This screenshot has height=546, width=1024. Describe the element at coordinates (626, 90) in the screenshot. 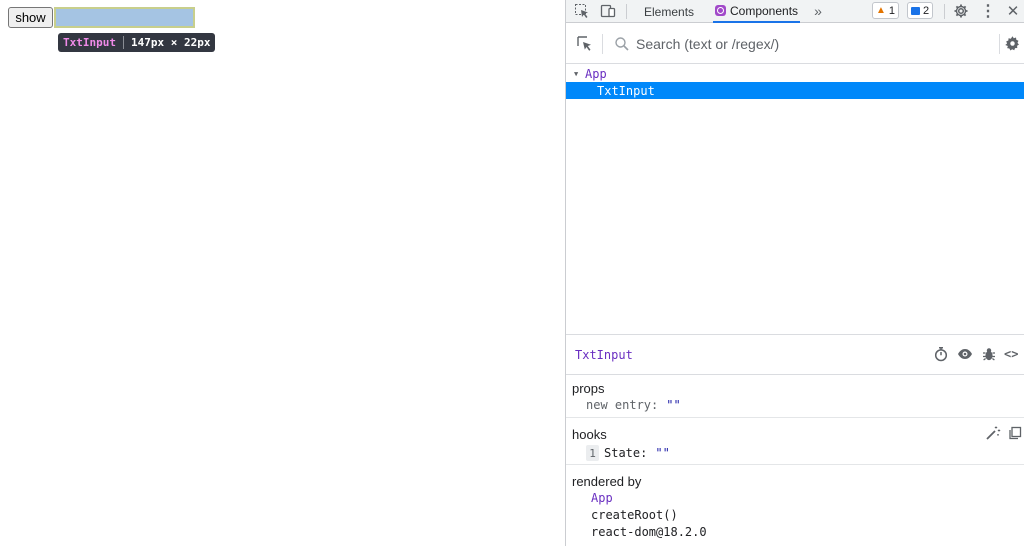

I see `tree-item-label: TxtInput` at that location.